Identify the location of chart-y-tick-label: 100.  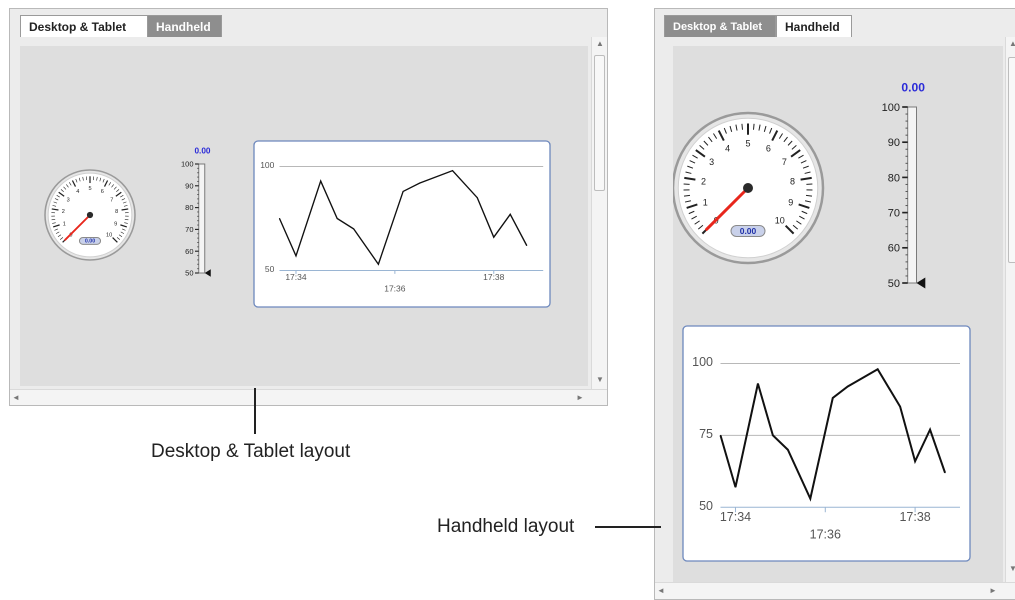
(267, 165).